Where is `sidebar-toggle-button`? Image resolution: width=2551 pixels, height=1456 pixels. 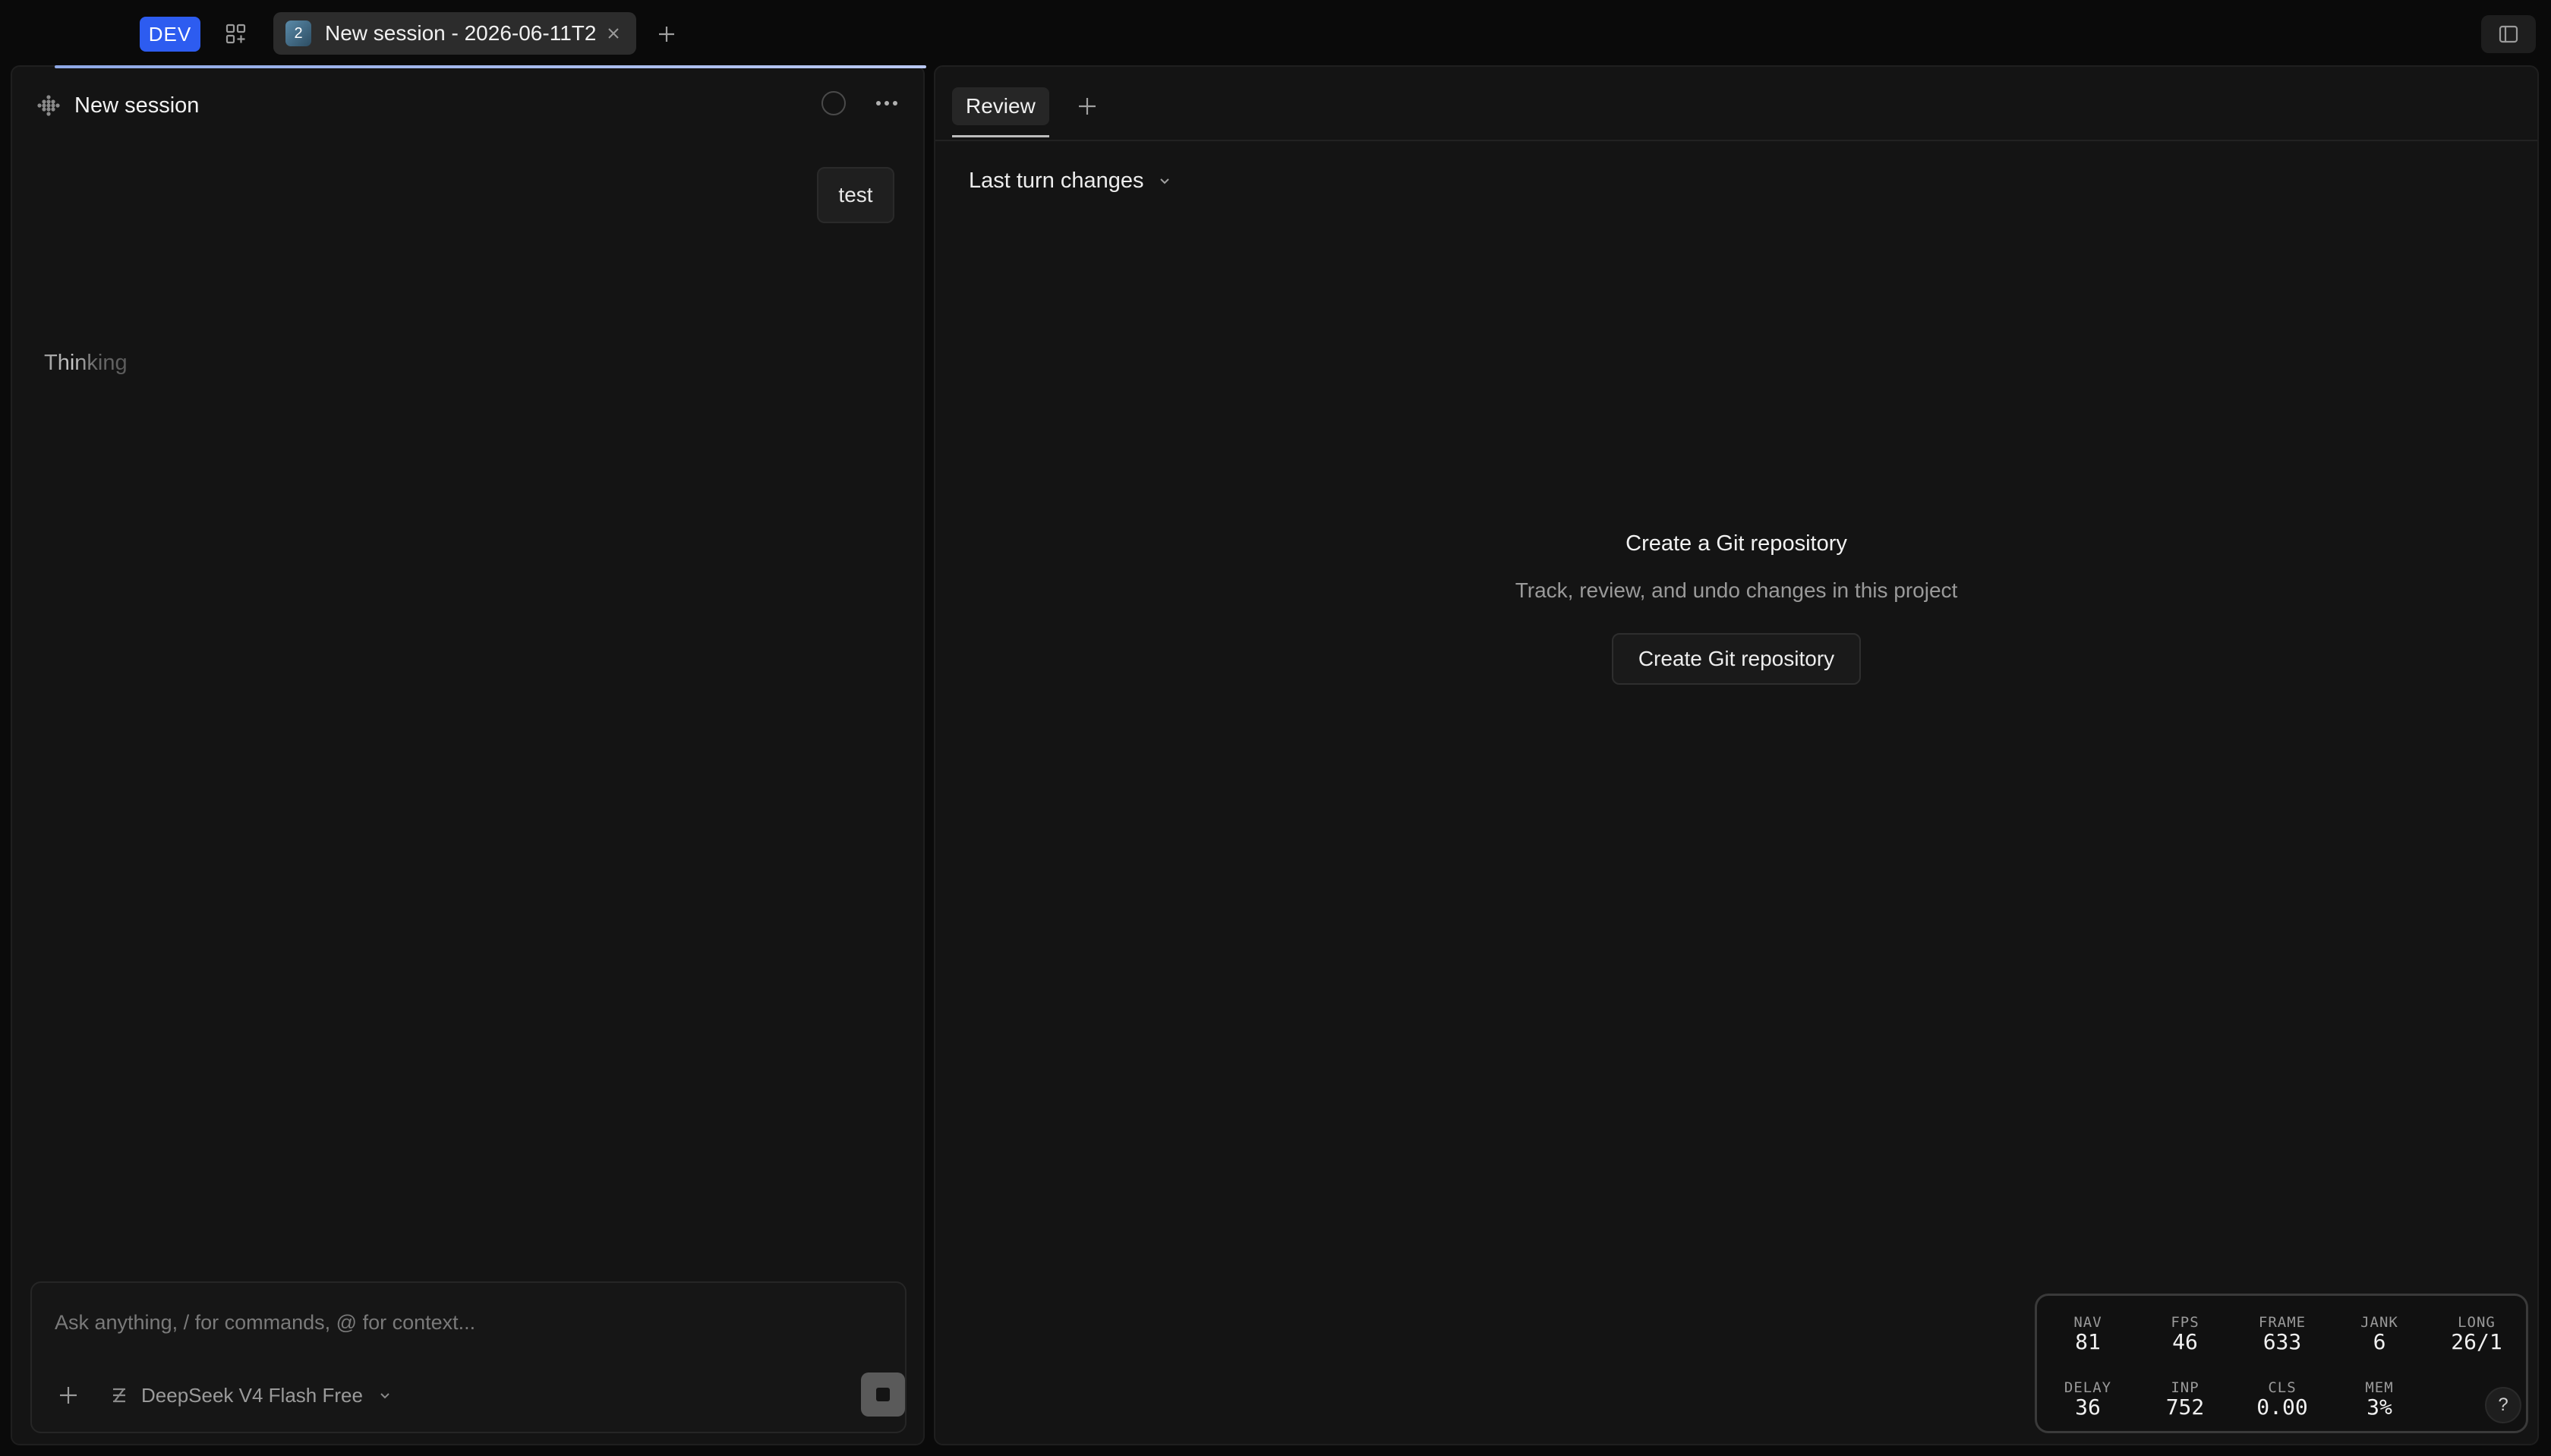 sidebar-toggle-button is located at coordinates (2508, 34).